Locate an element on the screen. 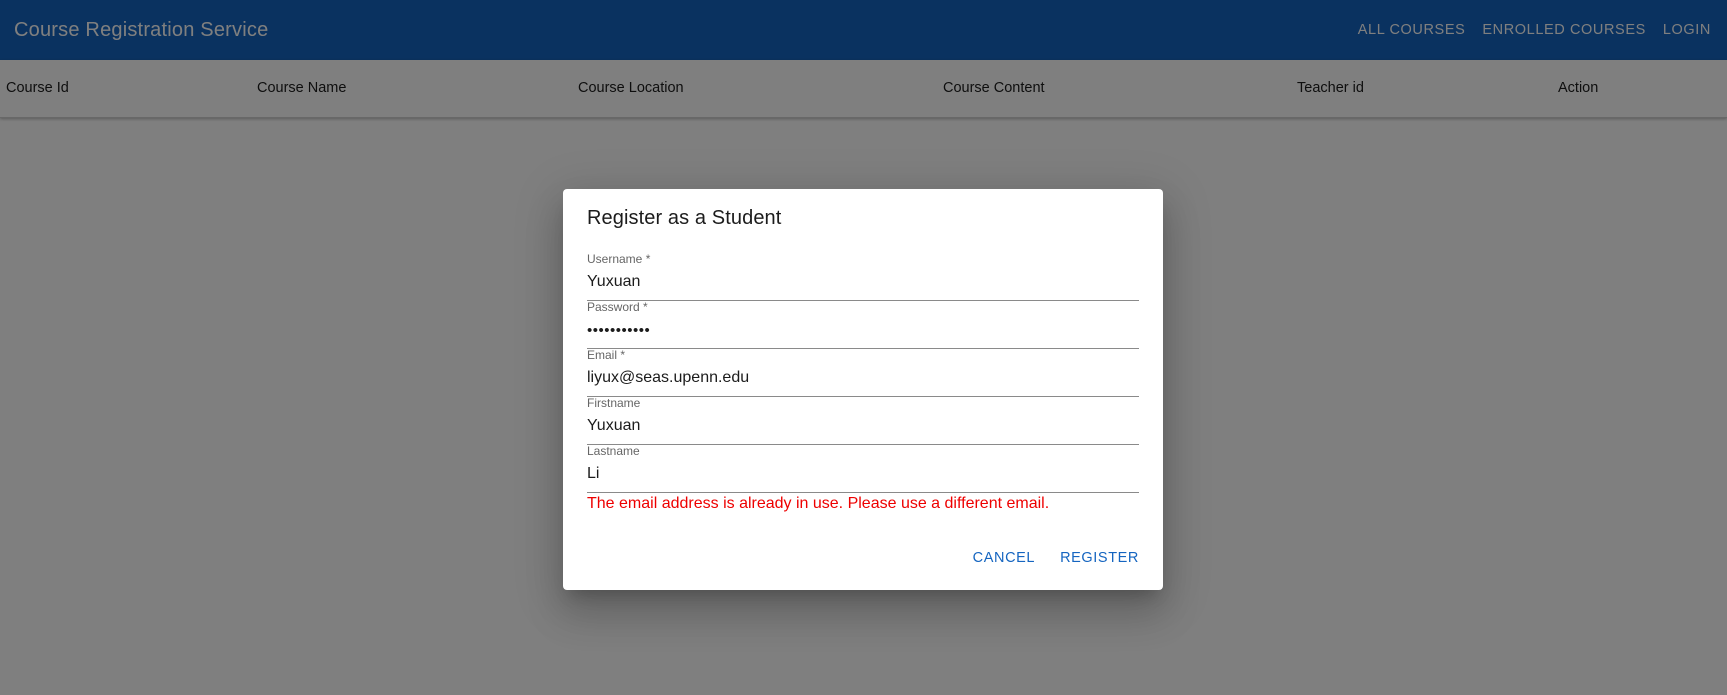  password-label: Password * is located at coordinates (617, 307).